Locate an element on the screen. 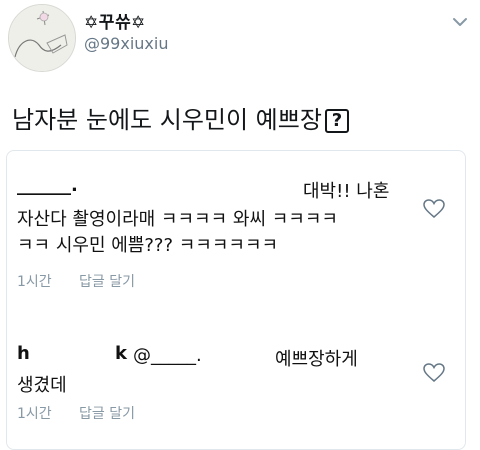 The height and width of the screenshot is (450, 480). avatar-drawing is located at coordinates (42, 38).